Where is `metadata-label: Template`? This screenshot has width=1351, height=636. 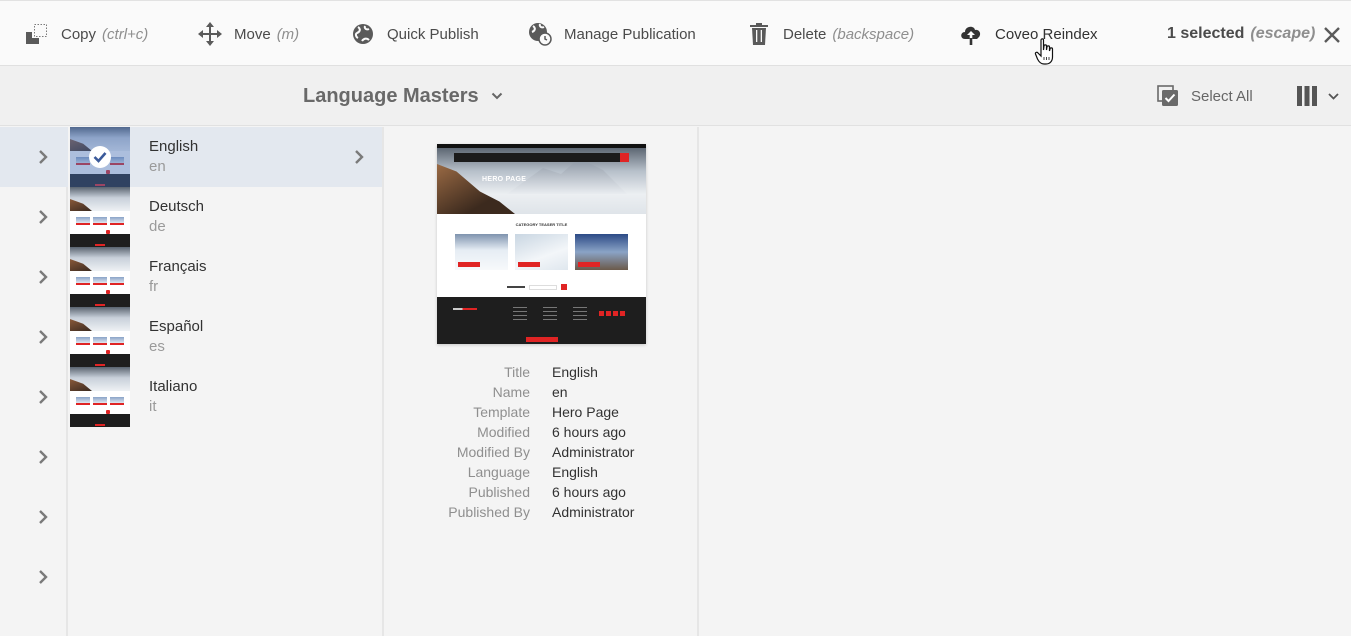
metadata-label: Template is located at coordinates (501, 412).